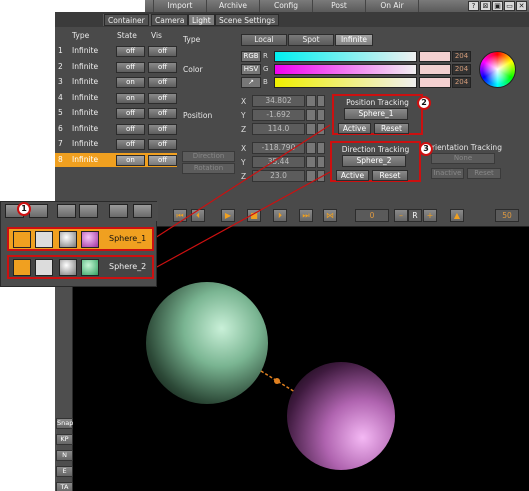 This screenshot has height=491, width=529. I want to click on callout-2: 2, so click(424, 103).